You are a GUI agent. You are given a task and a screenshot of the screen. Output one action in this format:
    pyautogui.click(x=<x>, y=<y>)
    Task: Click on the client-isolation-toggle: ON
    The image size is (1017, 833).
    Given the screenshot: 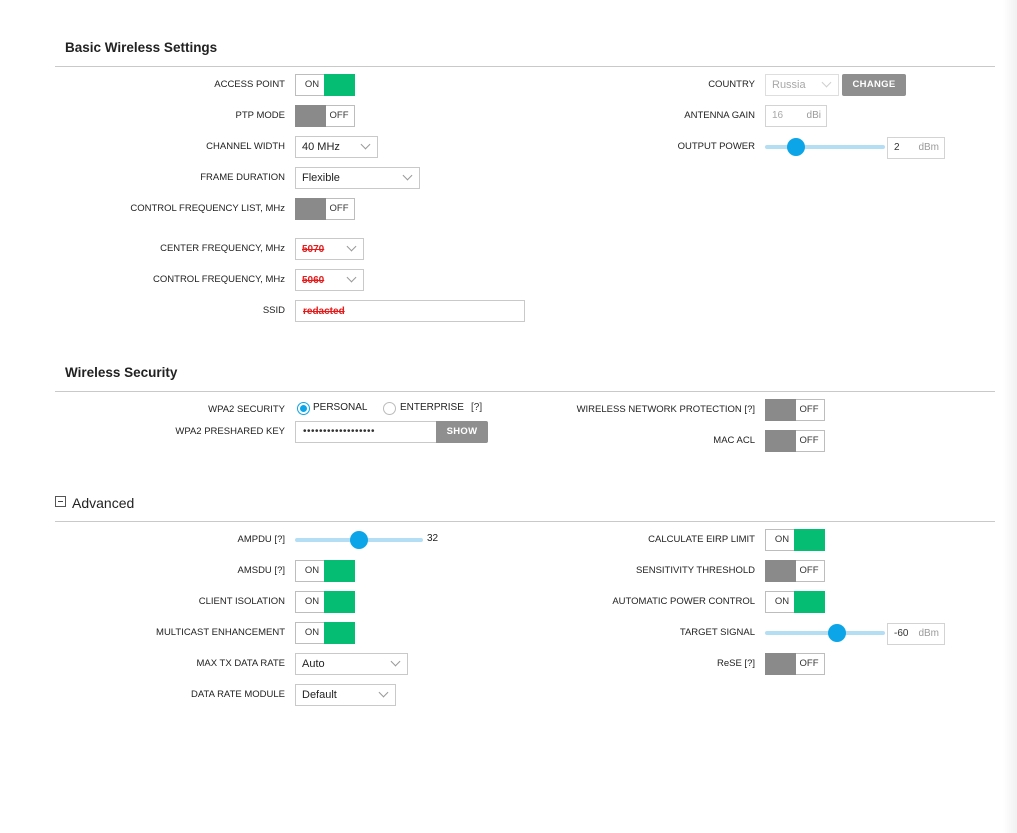 What is the action you would take?
    pyautogui.click(x=325, y=602)
    